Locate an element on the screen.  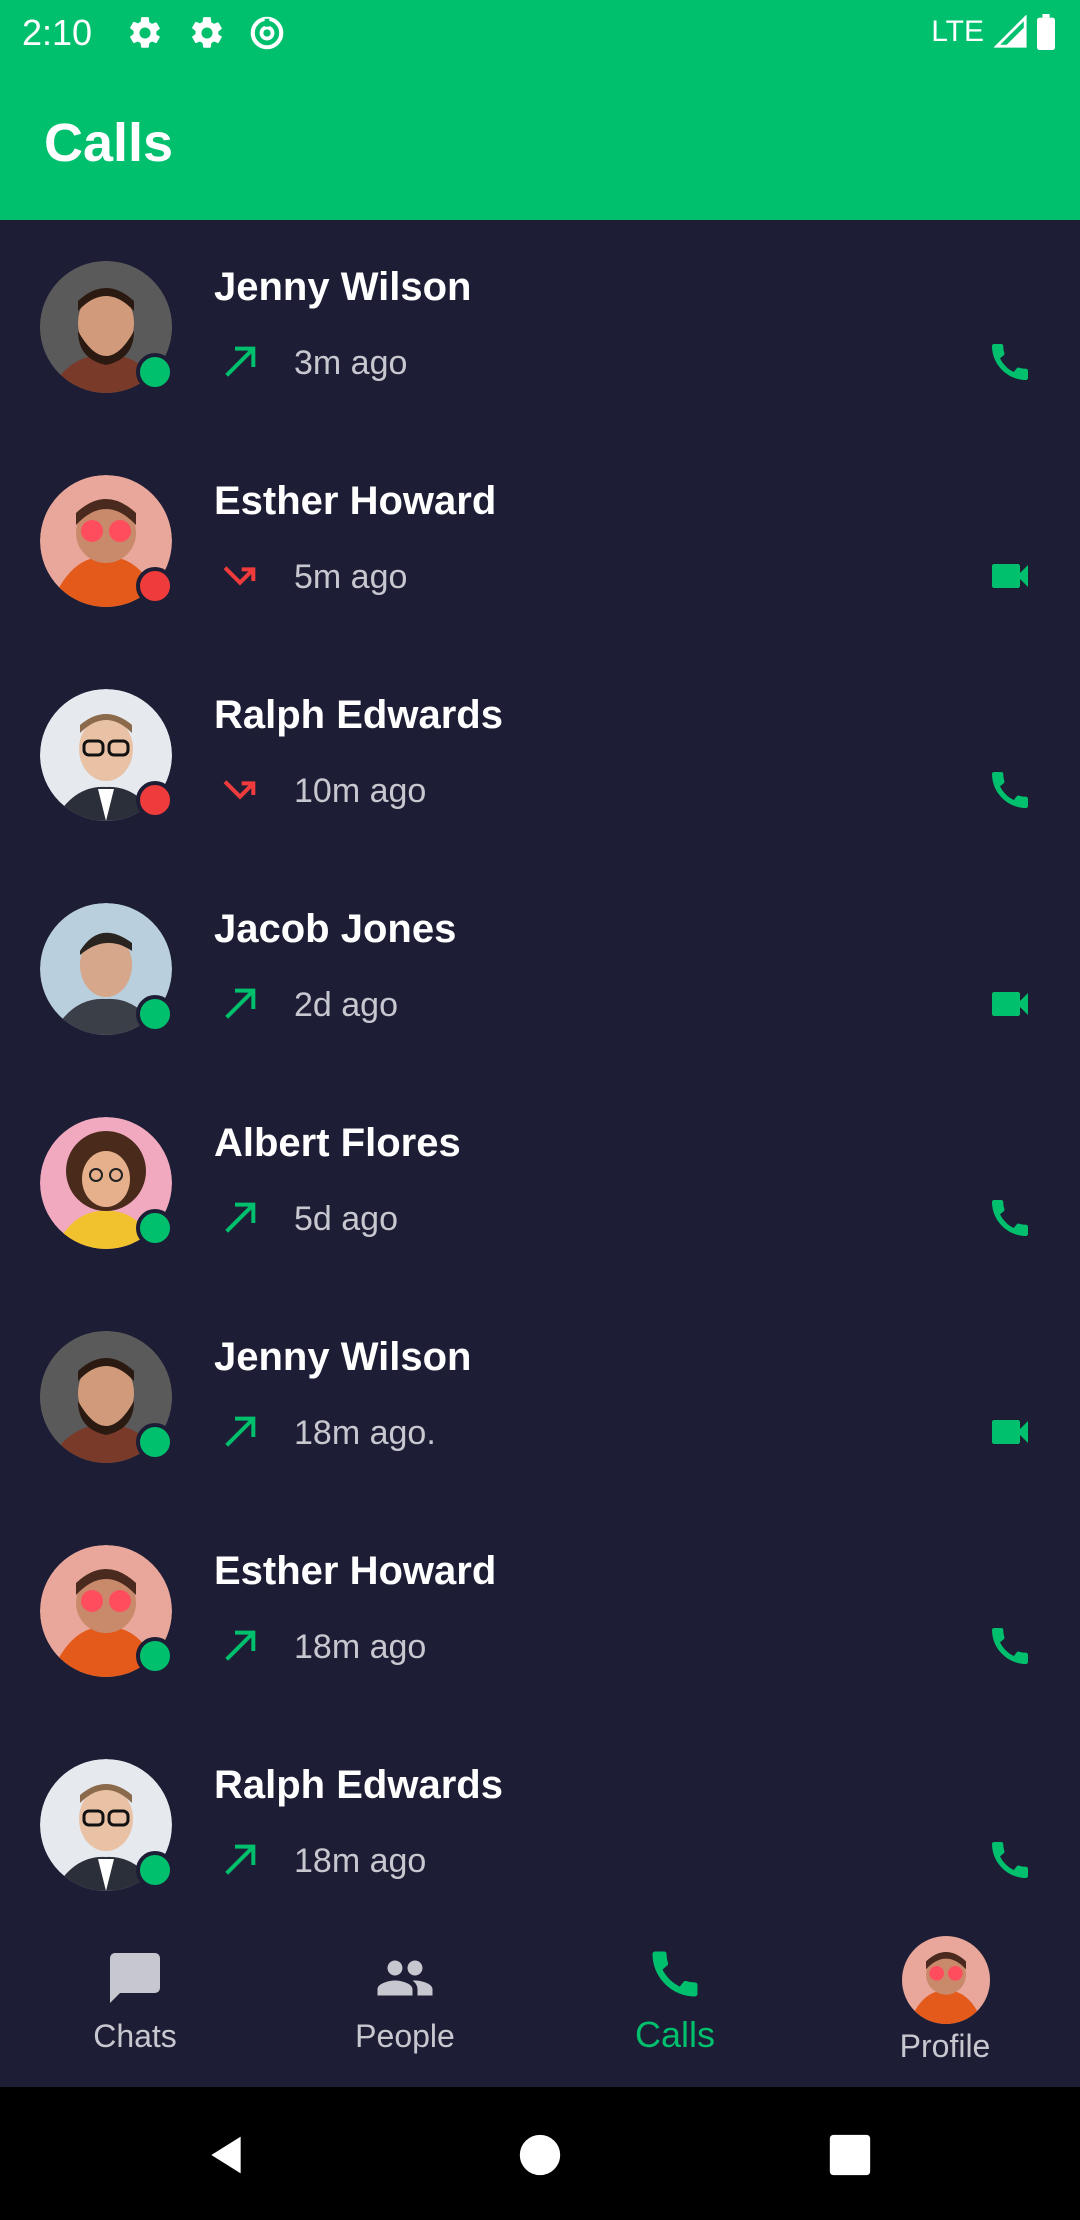
home-icon is located at coordinates (540, 2155).